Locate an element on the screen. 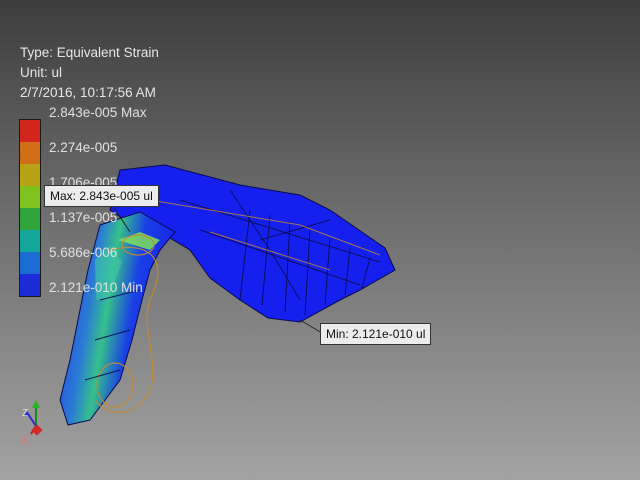 The height and width of the screenshot is (480, 640). y-axis-arrow-icon is located at coordinates (36, 404).